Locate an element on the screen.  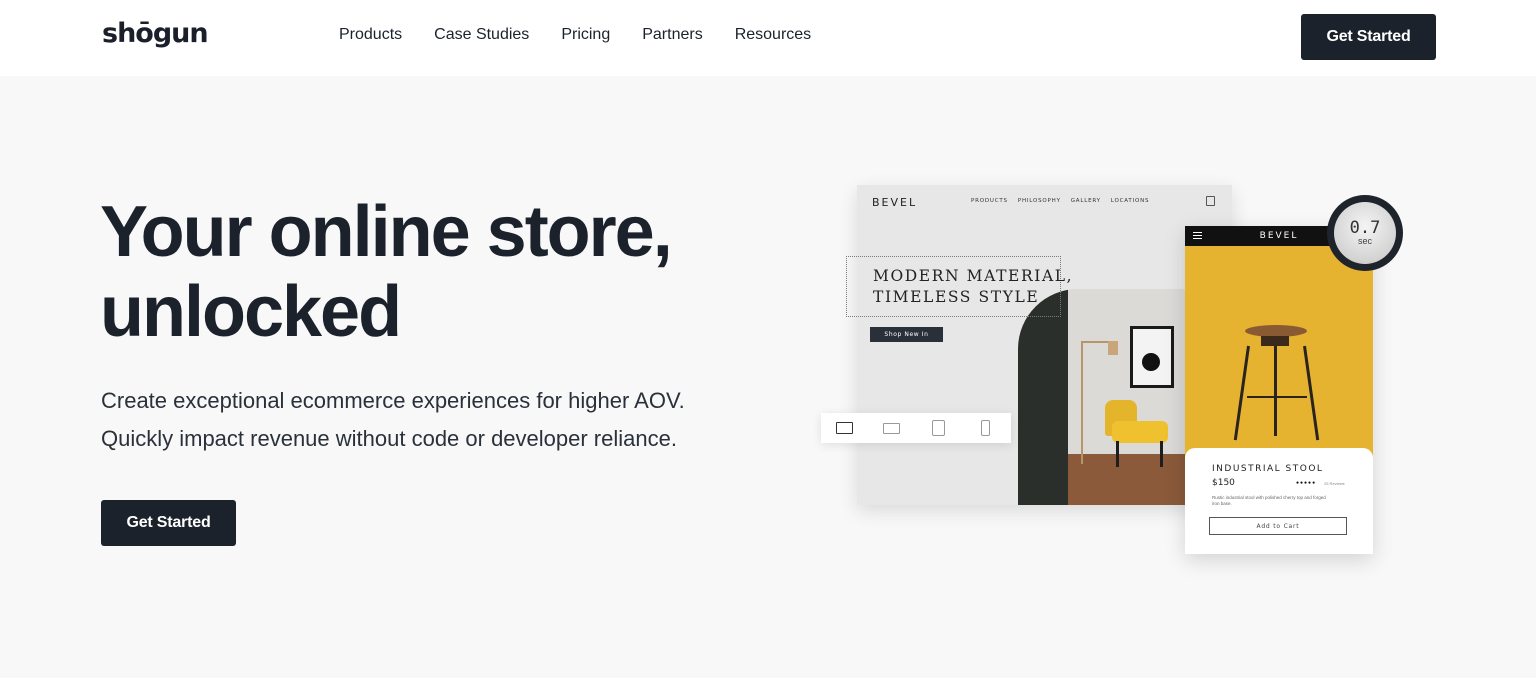
nav-get-started-button: Get Started is located at coordinates (1368, 37).